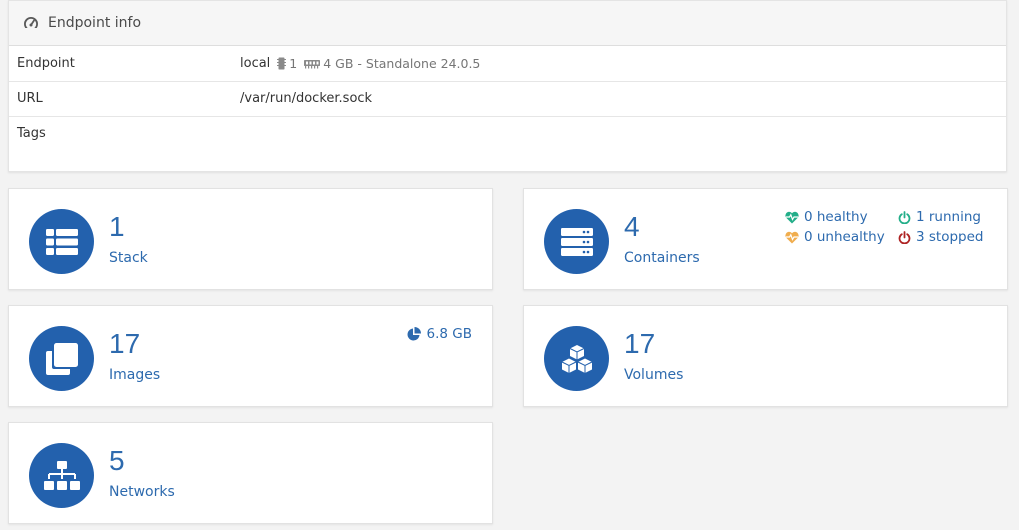 The image size is (1019, 530). I want to click on endpoint-meta: 1 4 GB - Standalone 24.0.5, so click(375, 63).